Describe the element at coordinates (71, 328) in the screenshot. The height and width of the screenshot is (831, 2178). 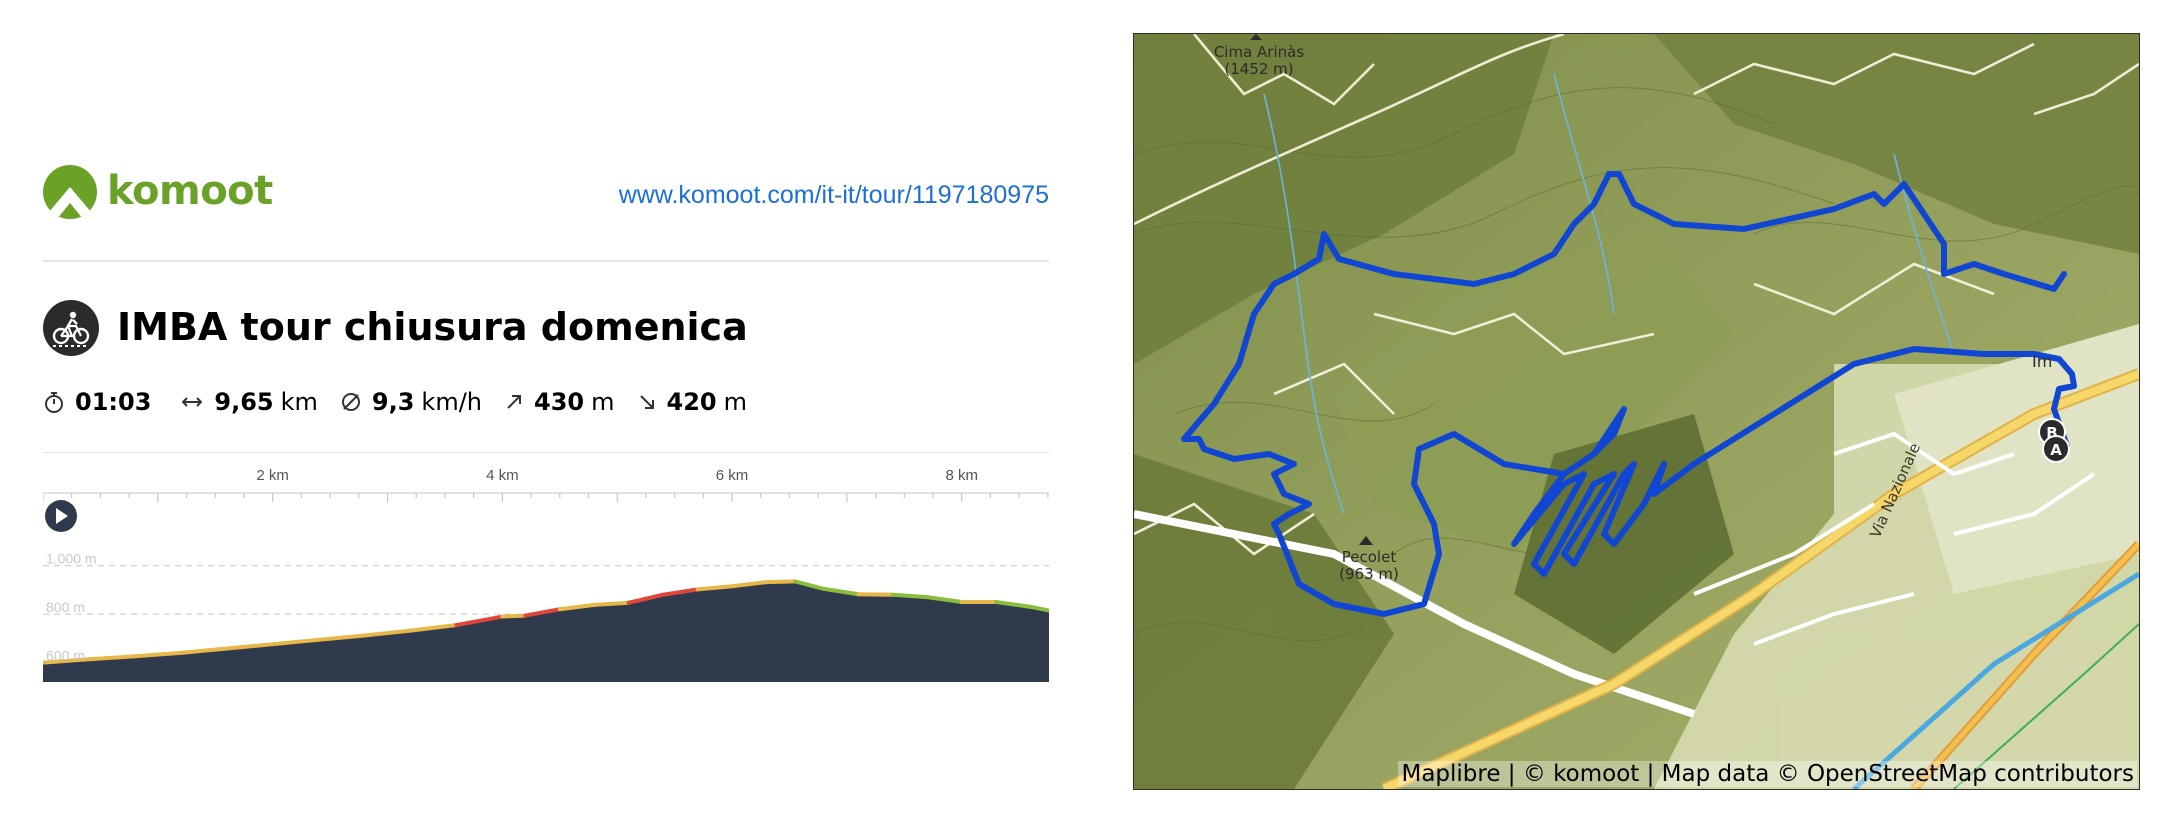
I see `mountain-bike-icon` at that location.